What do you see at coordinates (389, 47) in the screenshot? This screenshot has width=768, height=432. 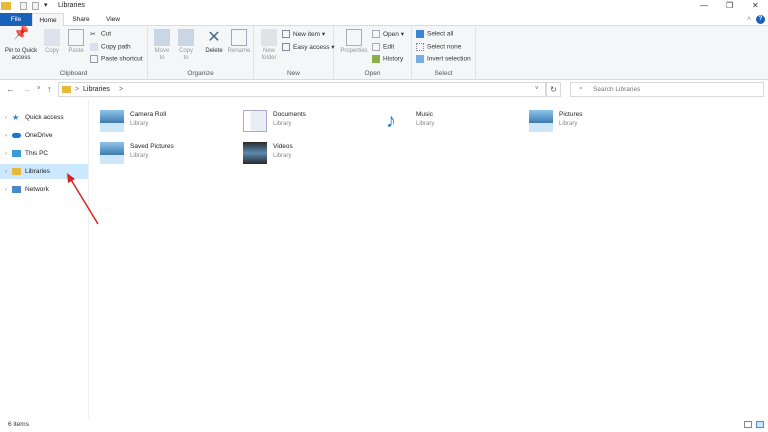 I see `edit-label: Edit` at bounding box center [389, 47].